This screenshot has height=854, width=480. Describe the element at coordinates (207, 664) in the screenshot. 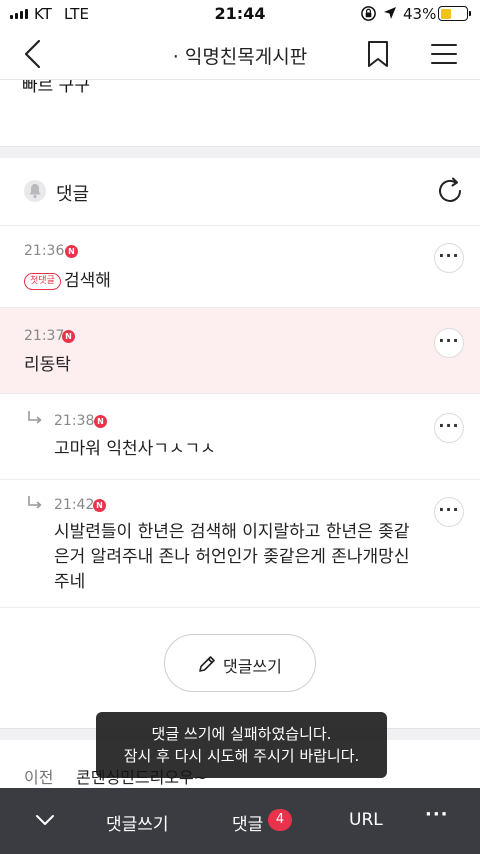

I see `pencil-icon` at that location.